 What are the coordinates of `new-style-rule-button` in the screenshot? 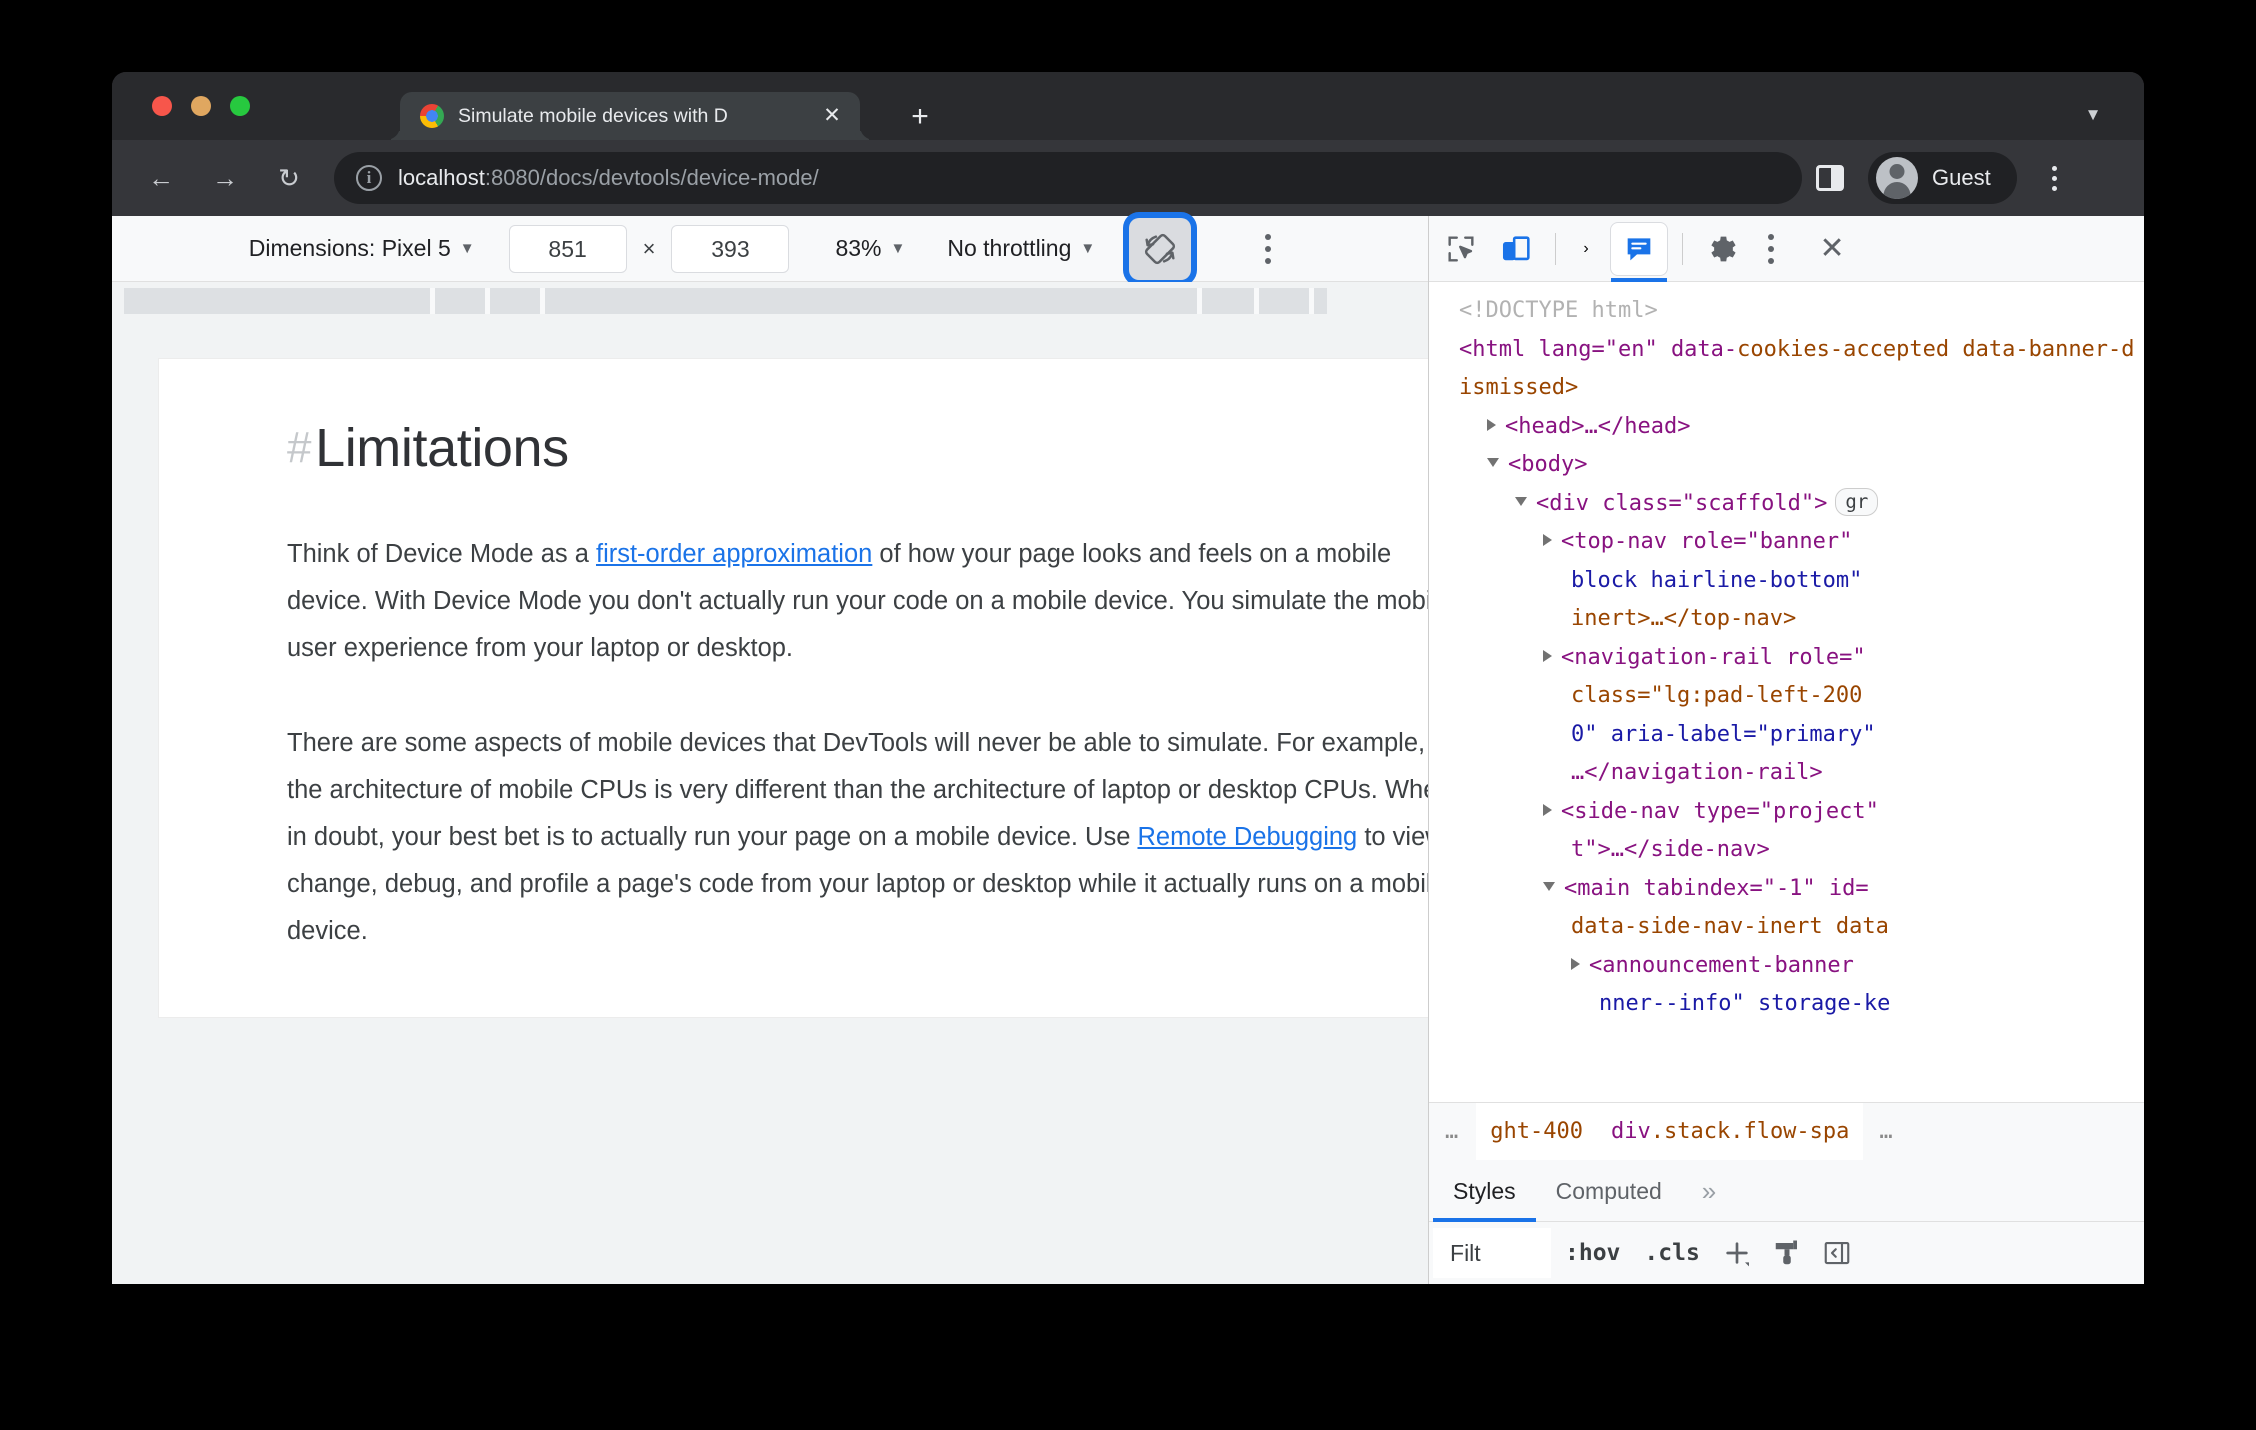 It's located at (1737, 1253).